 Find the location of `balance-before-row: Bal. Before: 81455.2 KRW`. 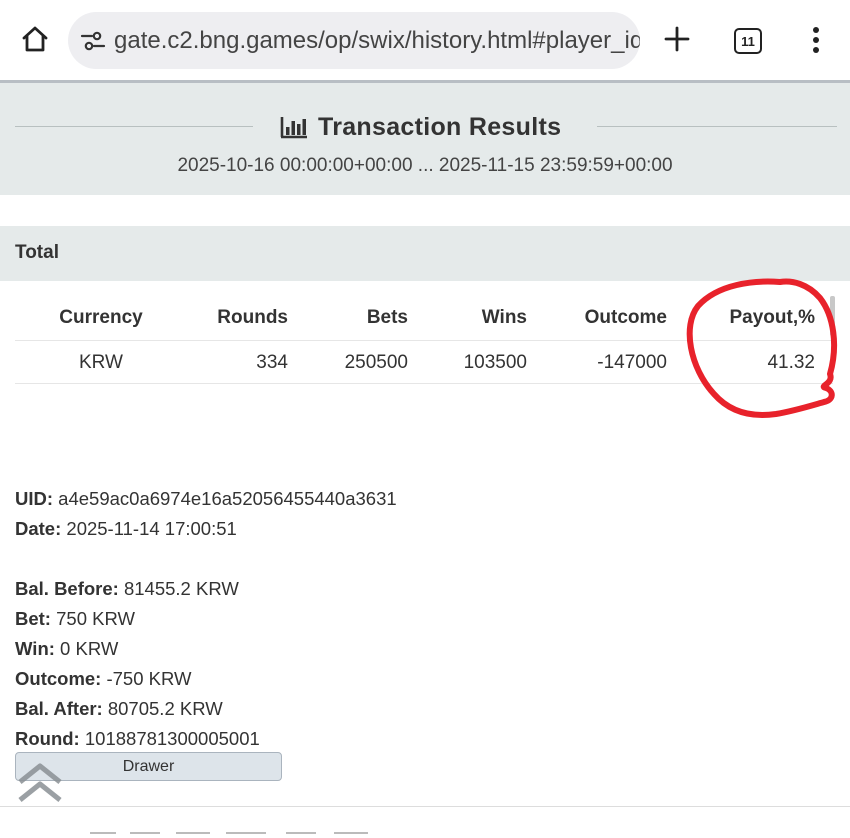

balance-before-row: Bal. Before: 81455.2 KRW is located at coordinates (315, 589).